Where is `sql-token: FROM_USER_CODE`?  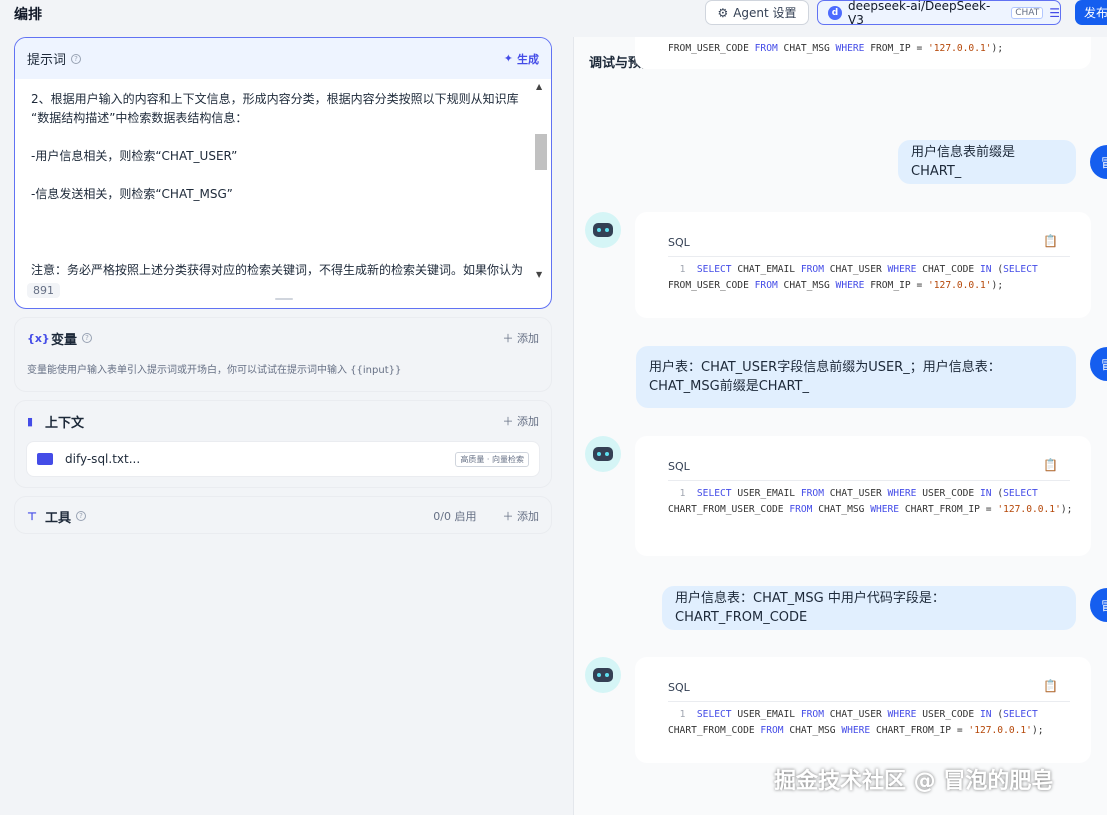 sql-token: FROM_USER_CODE is located at coordinates (708, 48).